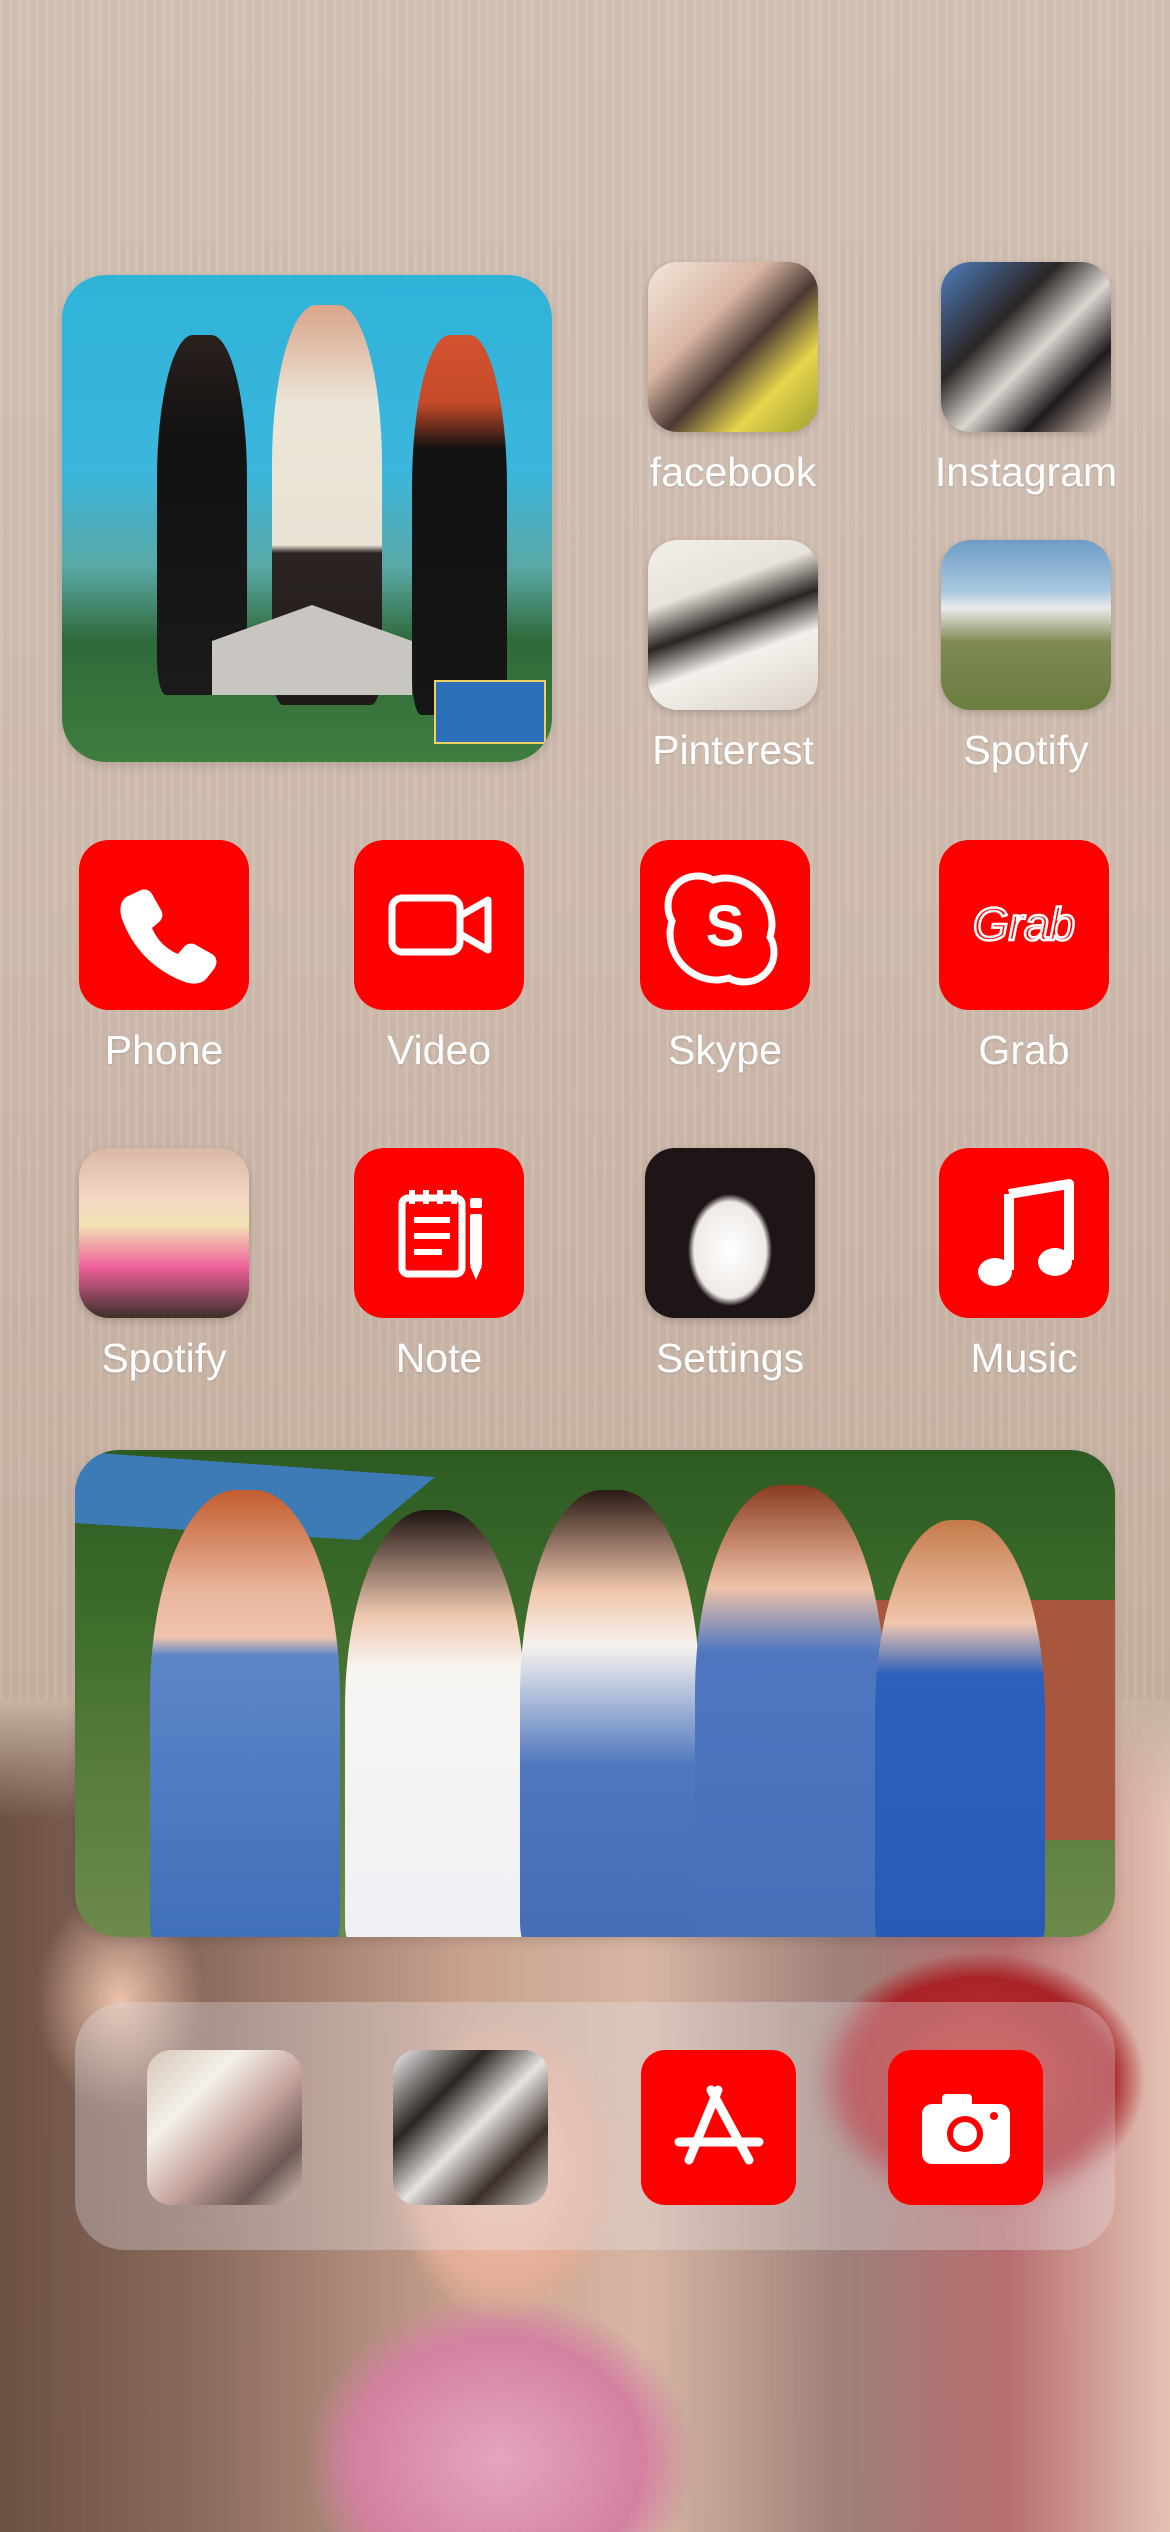 This screenshot has width=1170, height=2532. I want to click on phone-icon, so click(164, 925).